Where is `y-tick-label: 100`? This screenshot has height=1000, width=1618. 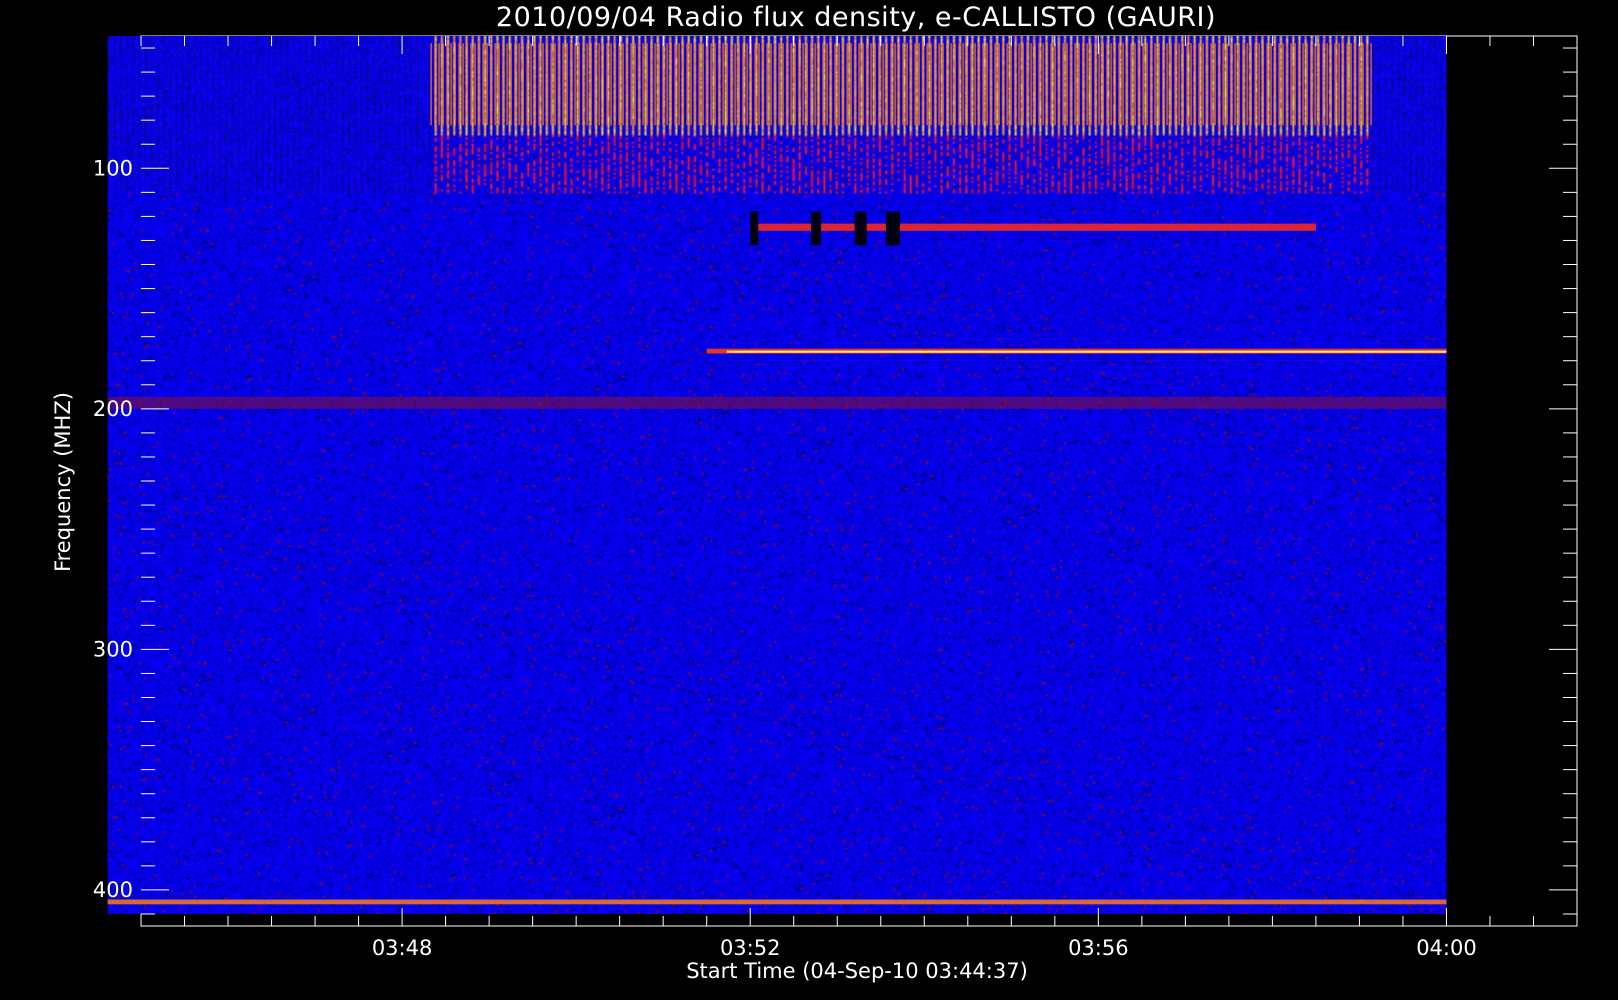 y-tick-label: 100 is located at coordinates (113, 168).